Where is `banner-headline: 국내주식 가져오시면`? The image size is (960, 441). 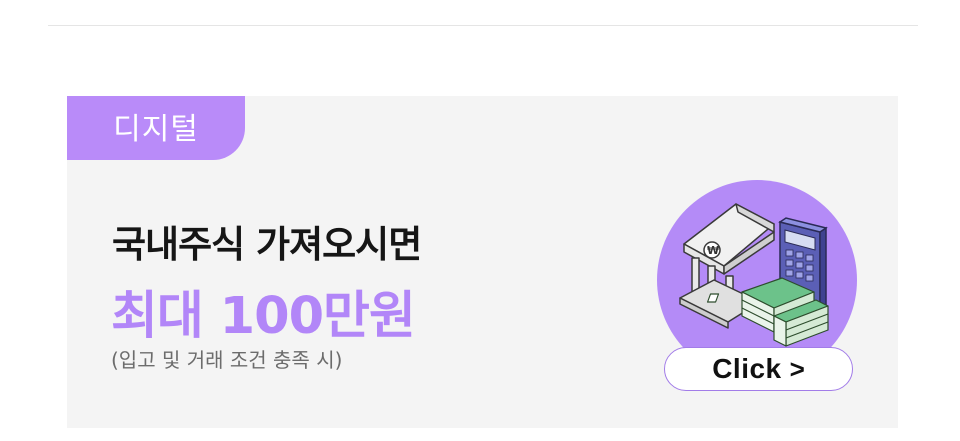
banner-headline: 국내주식 가져오시면 is located at coordinates (267, 244).